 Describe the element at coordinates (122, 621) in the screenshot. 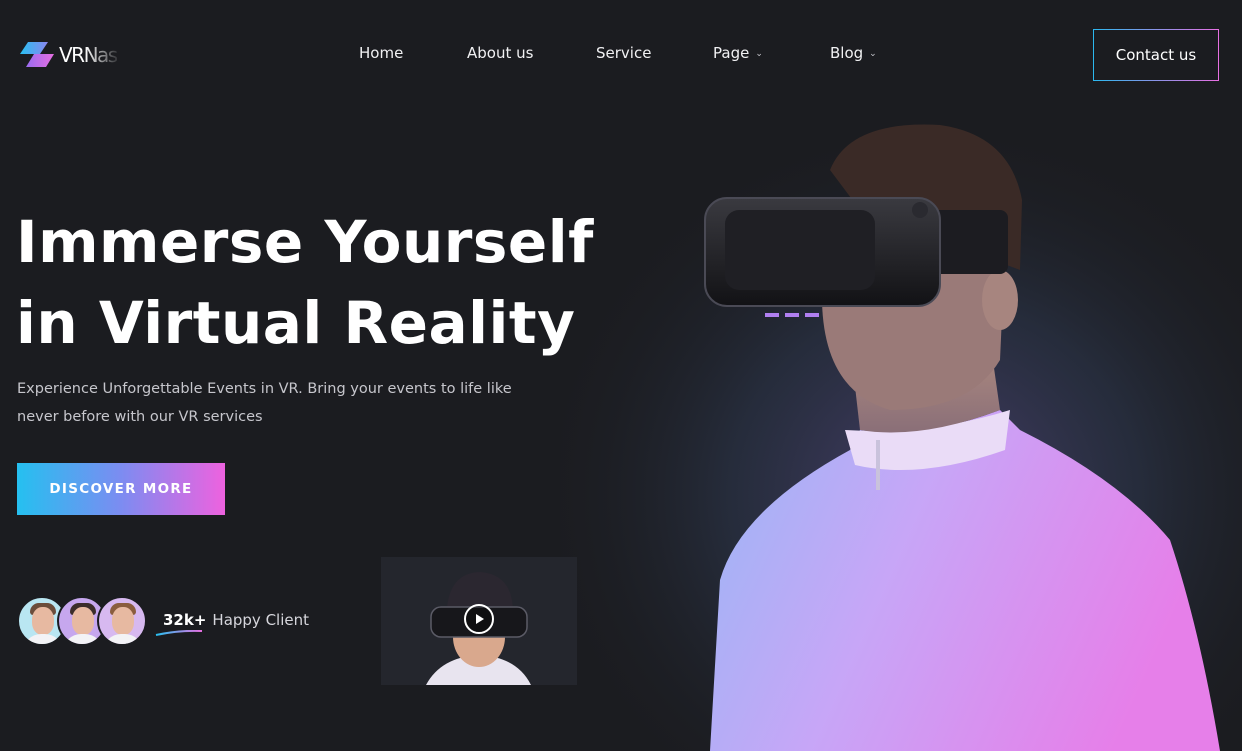

I see `avatar` at that location.